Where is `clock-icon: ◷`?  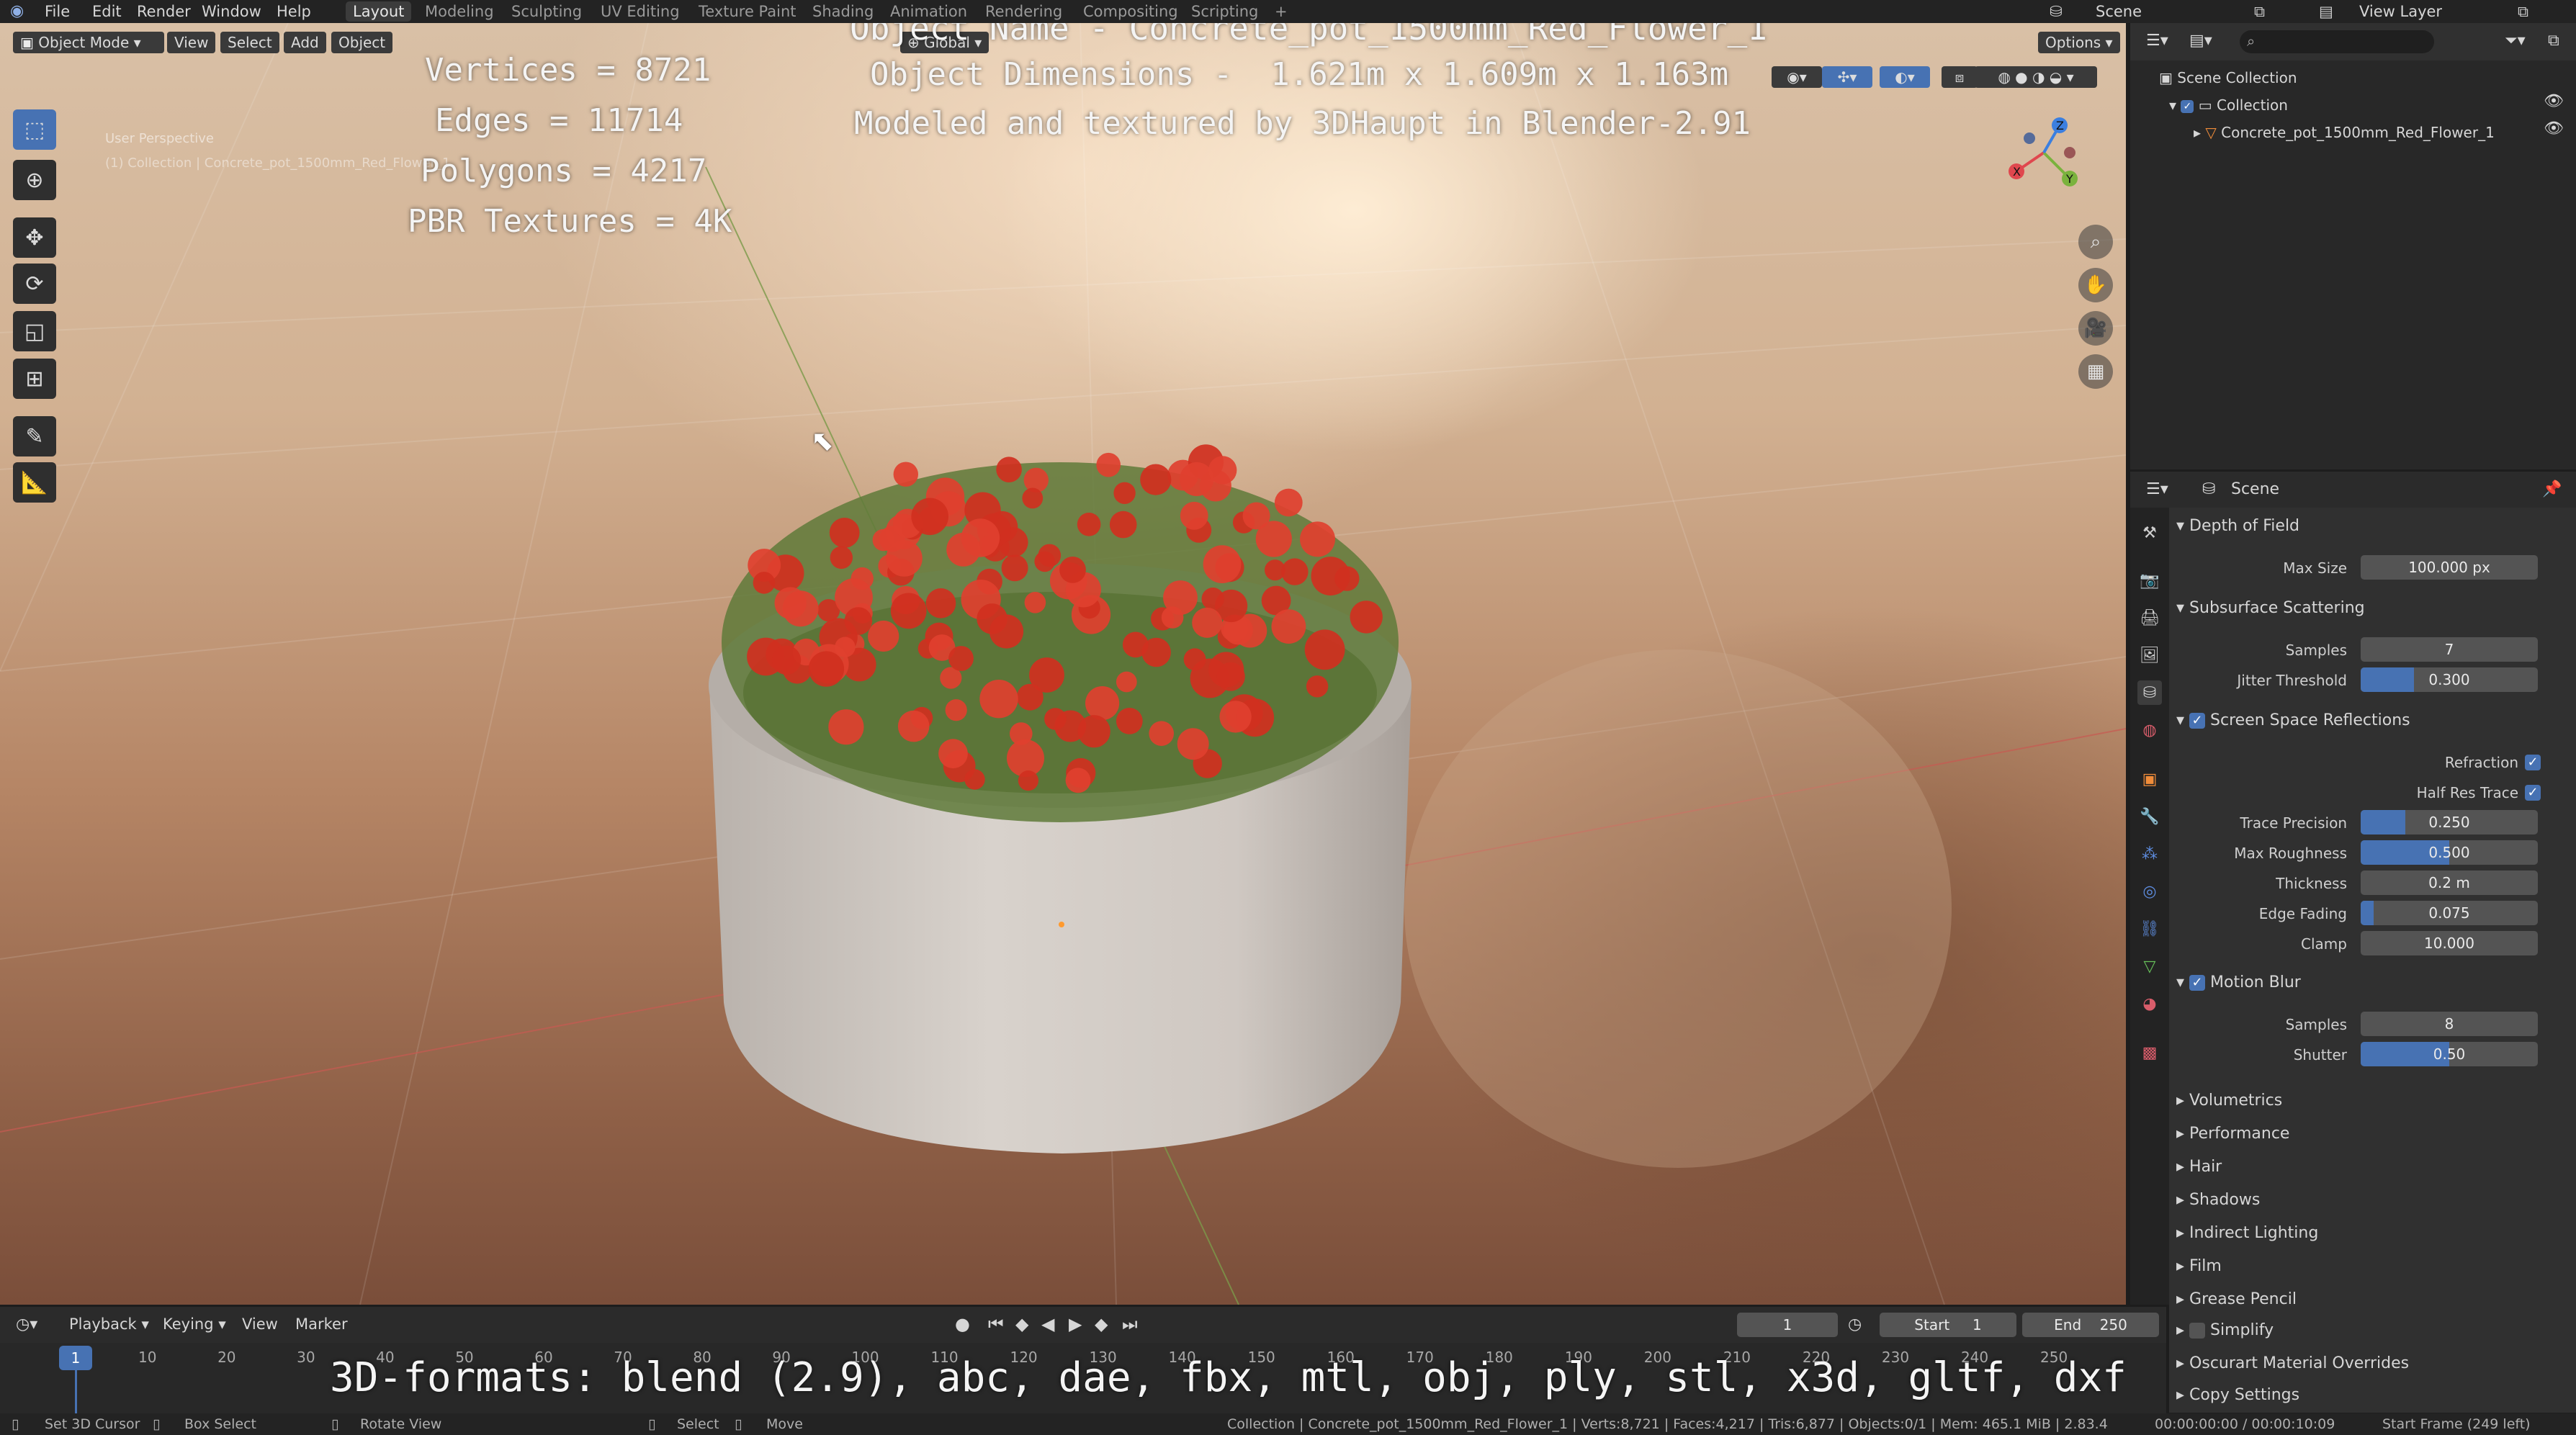
clock-icon: ◷ is located at coordinates (1855, 1324).